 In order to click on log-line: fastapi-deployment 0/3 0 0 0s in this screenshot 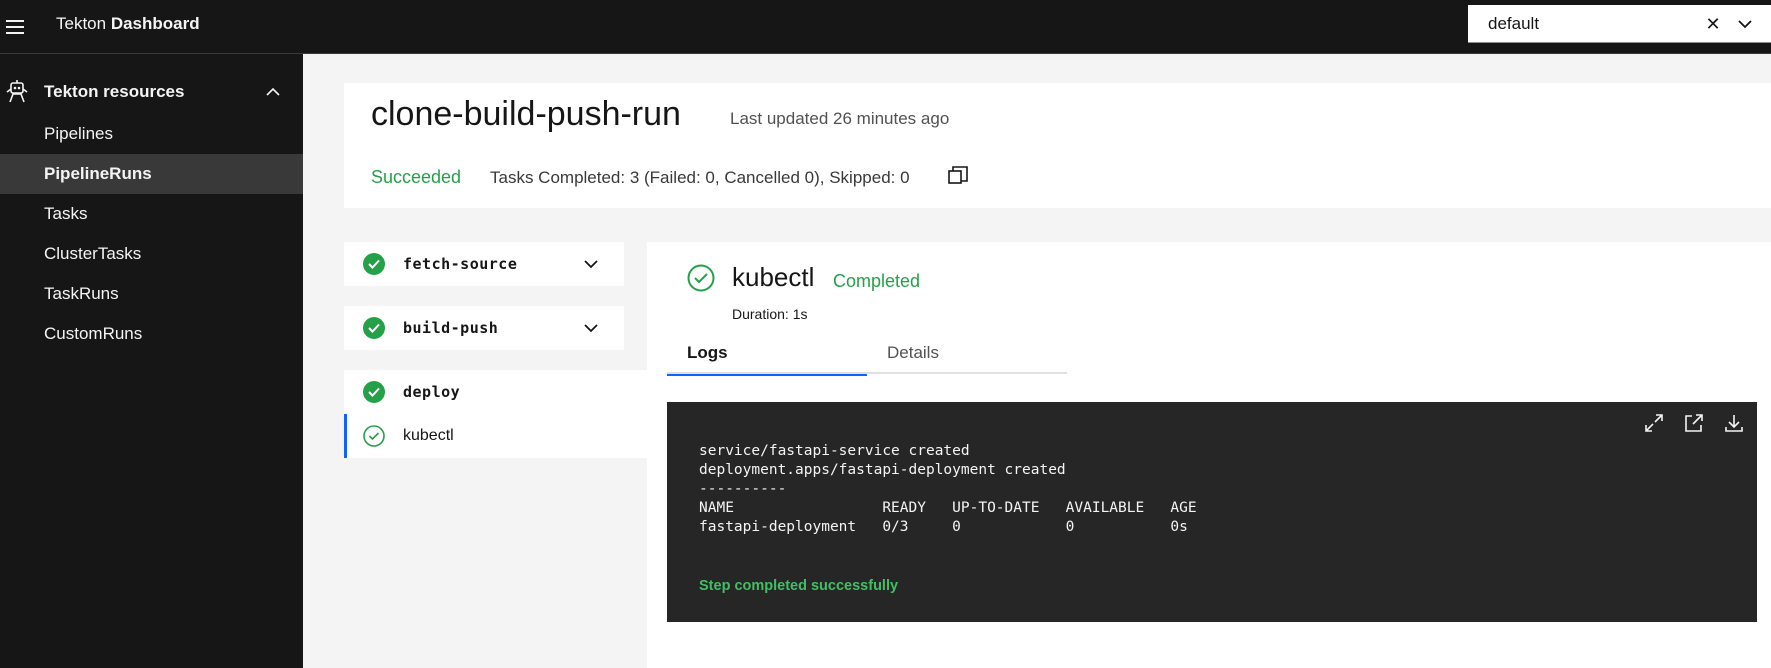, I will do `click(943, 527)`.